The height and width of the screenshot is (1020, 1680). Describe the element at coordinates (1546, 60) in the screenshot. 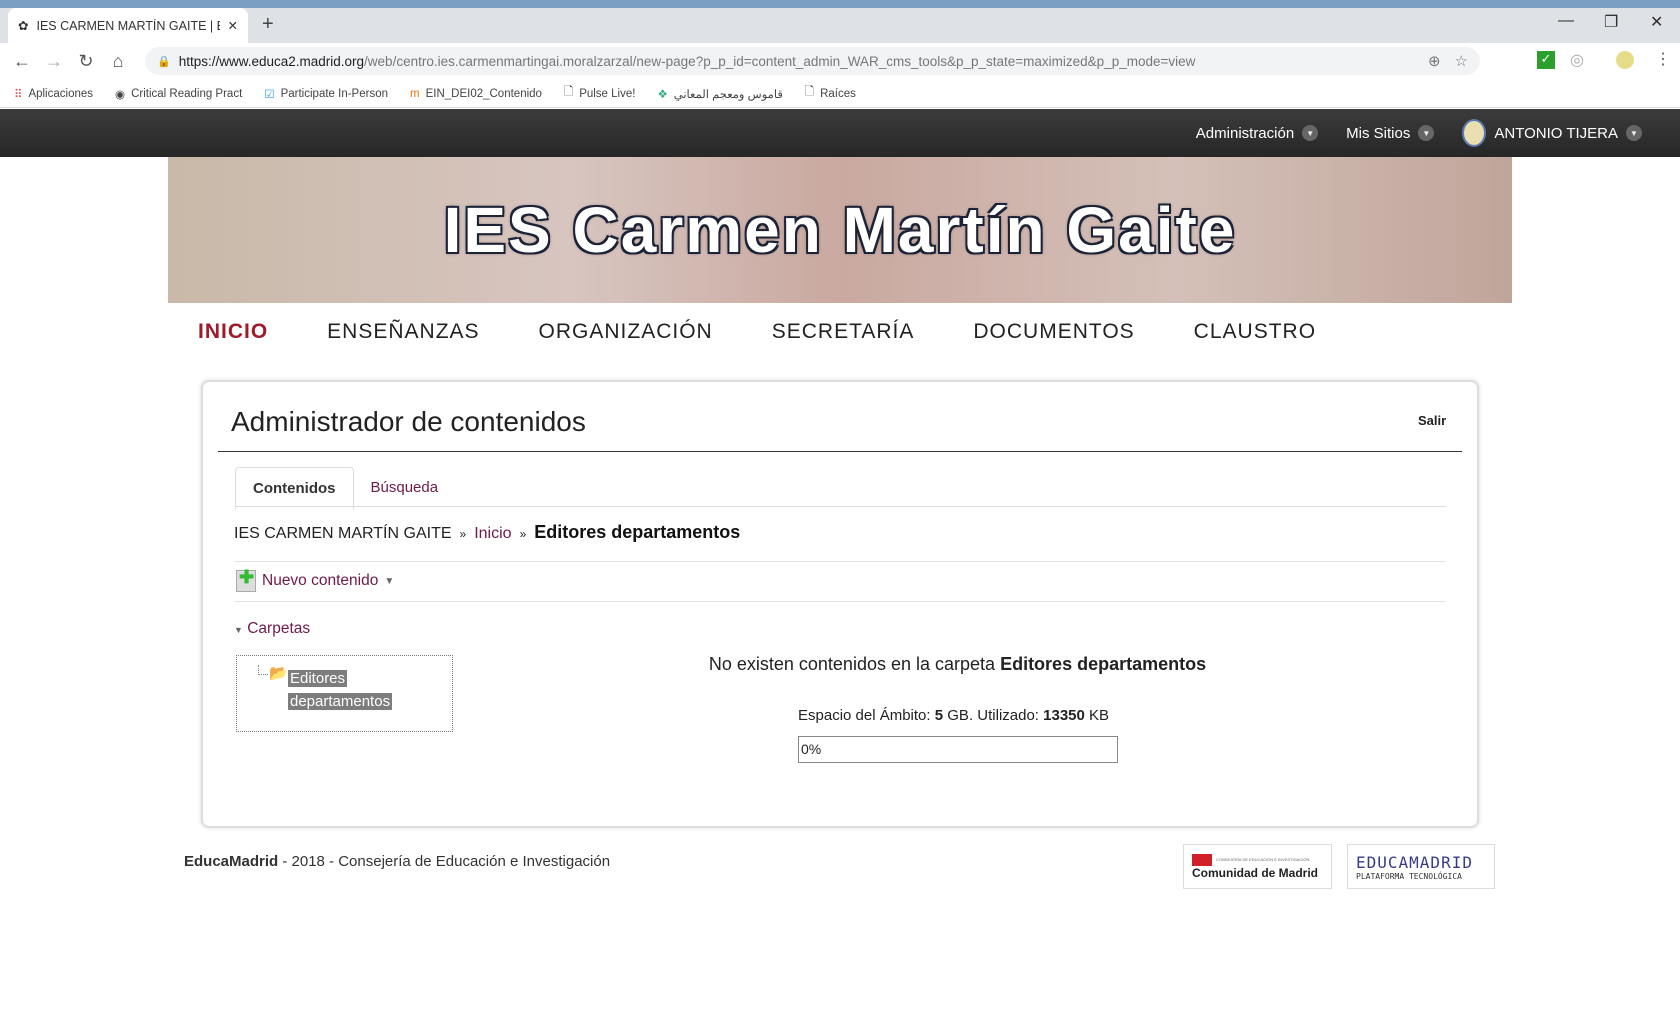

I see `extension-check-icon: ✓` at that location.